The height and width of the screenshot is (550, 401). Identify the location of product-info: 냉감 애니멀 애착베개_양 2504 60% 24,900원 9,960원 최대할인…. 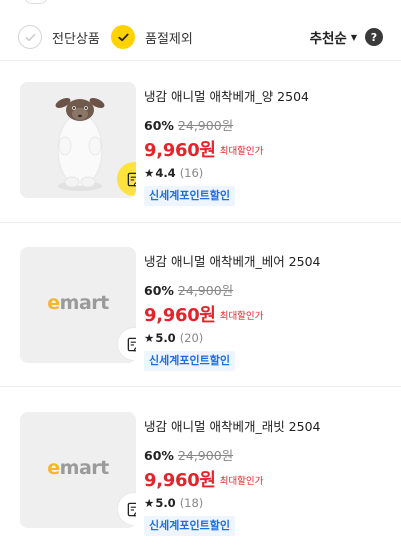
(269, 144).